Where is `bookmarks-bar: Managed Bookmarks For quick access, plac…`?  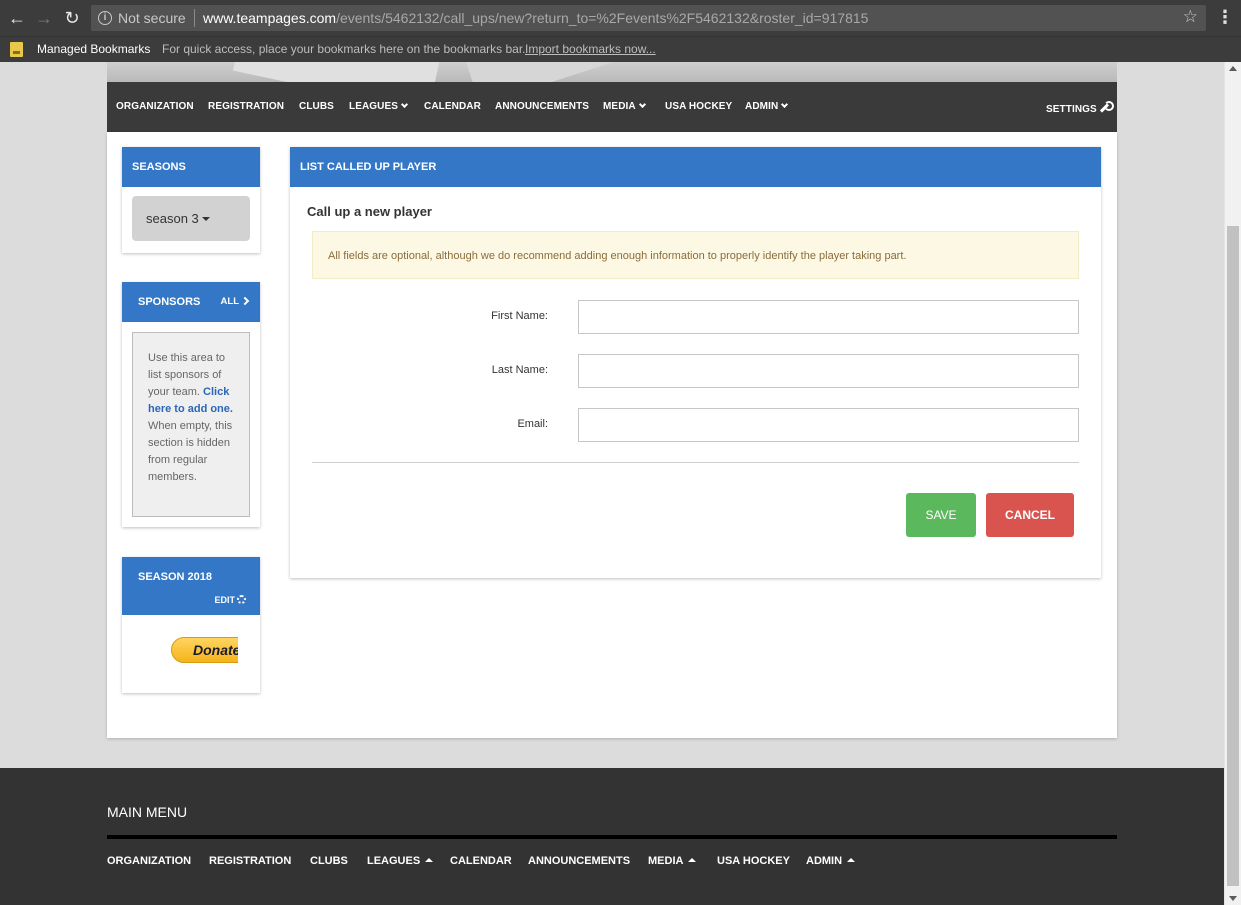 bookmarks-bar: Managed Bookmarks For quick access, plac… is located at coordinates (620, 49).